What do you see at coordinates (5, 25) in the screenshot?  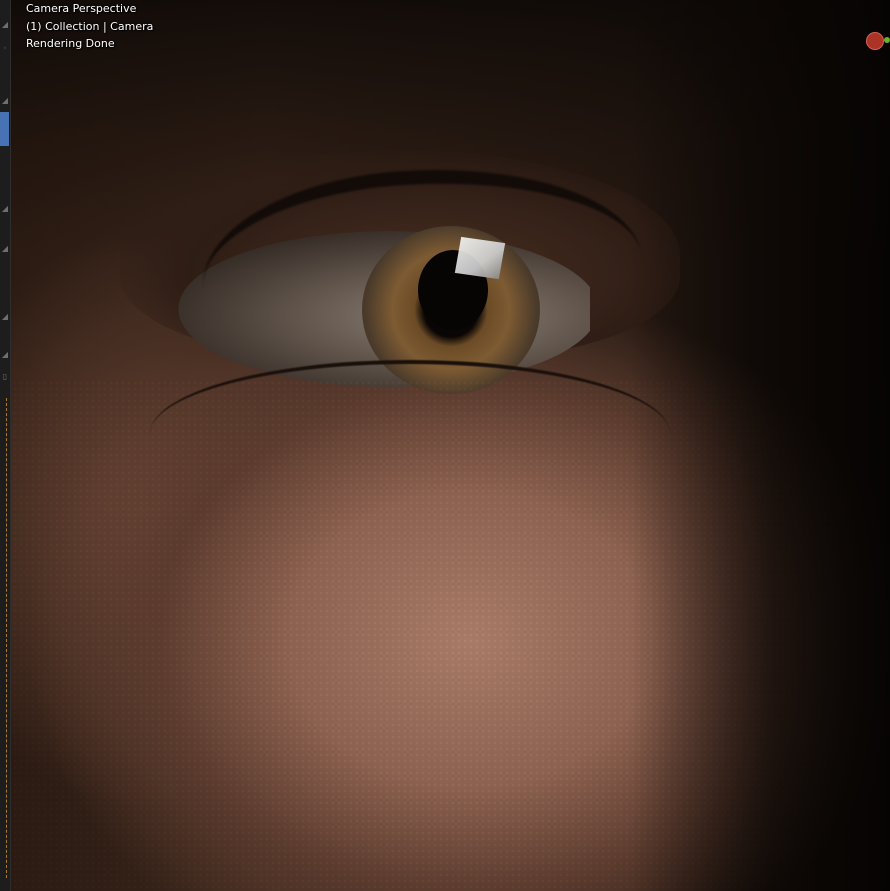 I see `toolbar-expand-icon: ◢` at bounding box center [5, 25].